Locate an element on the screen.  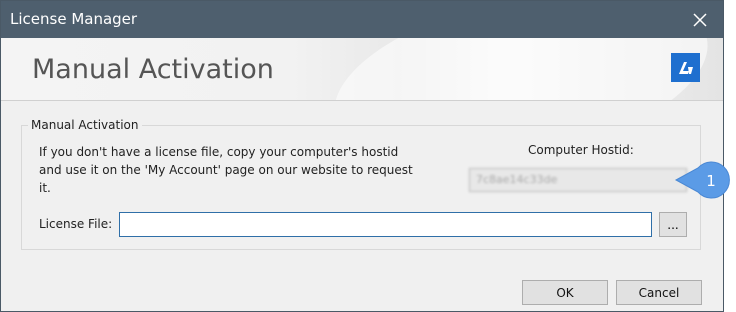
close-button is located at coordinates (700, 19).